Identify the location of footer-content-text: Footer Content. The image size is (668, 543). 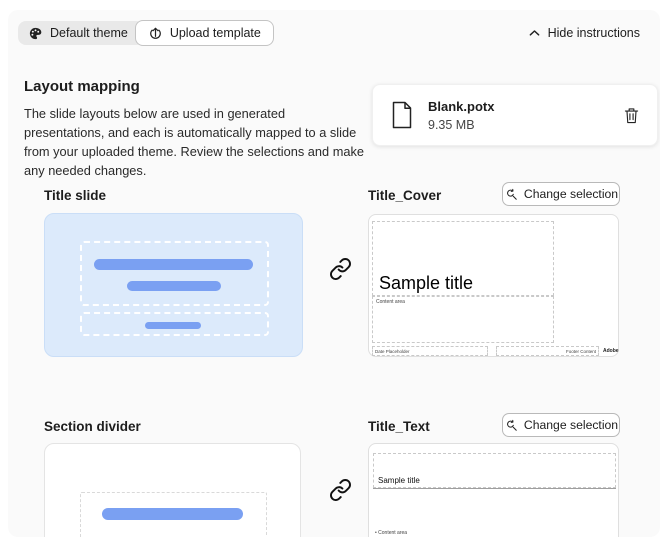
(580, 351).